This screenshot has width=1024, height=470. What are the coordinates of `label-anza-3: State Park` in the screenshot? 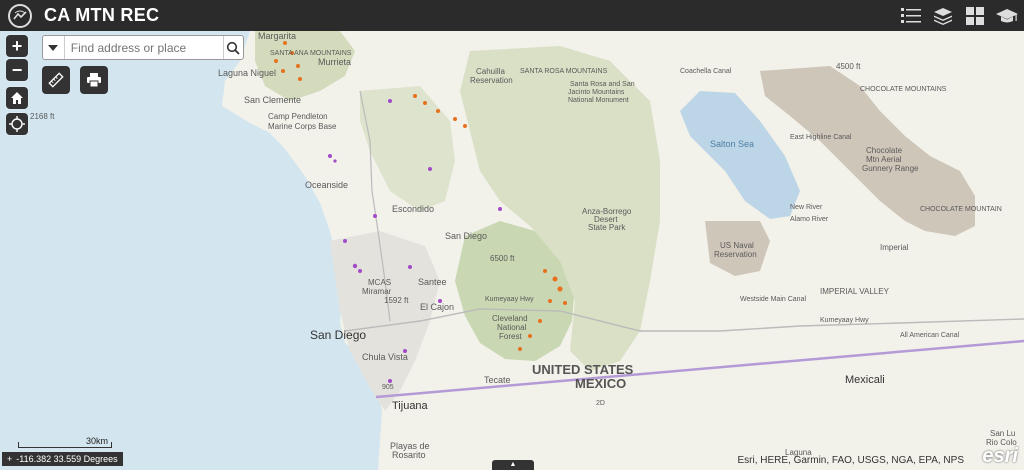 It's located at (607, 227).